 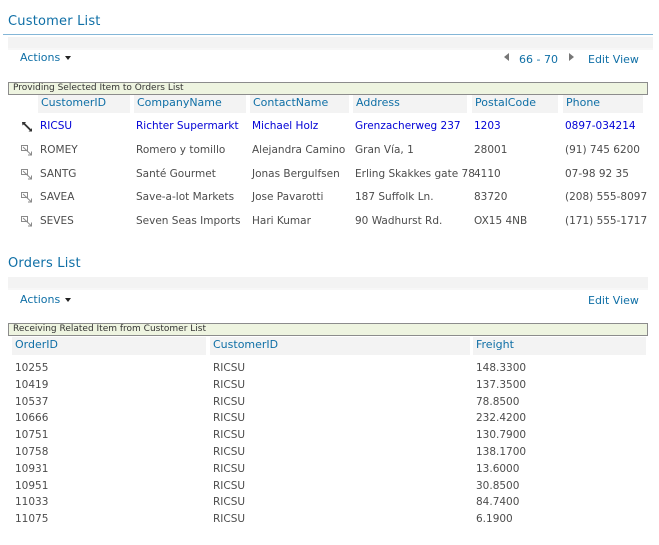 I want to click on orders-edit-view-link: Edit View, so click(x=613, y=300).